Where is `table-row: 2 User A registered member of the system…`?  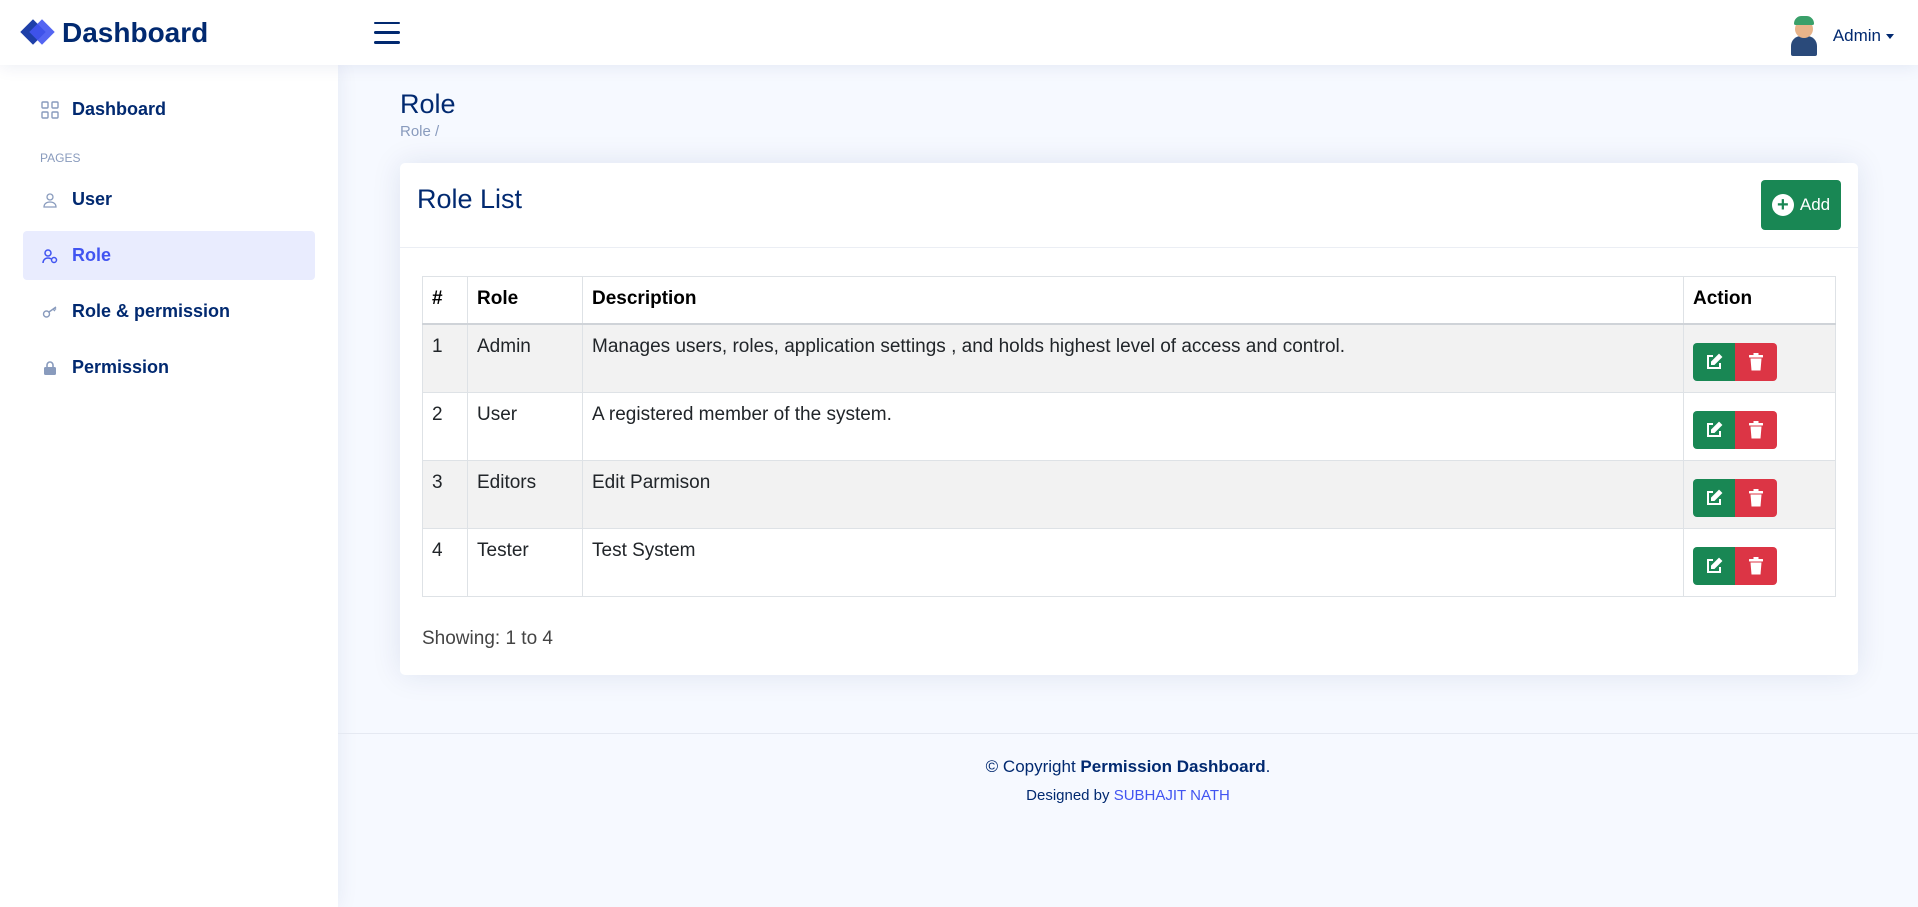
table-row: 2 User A registered member of the system… is located at coordinates (1129, 426).